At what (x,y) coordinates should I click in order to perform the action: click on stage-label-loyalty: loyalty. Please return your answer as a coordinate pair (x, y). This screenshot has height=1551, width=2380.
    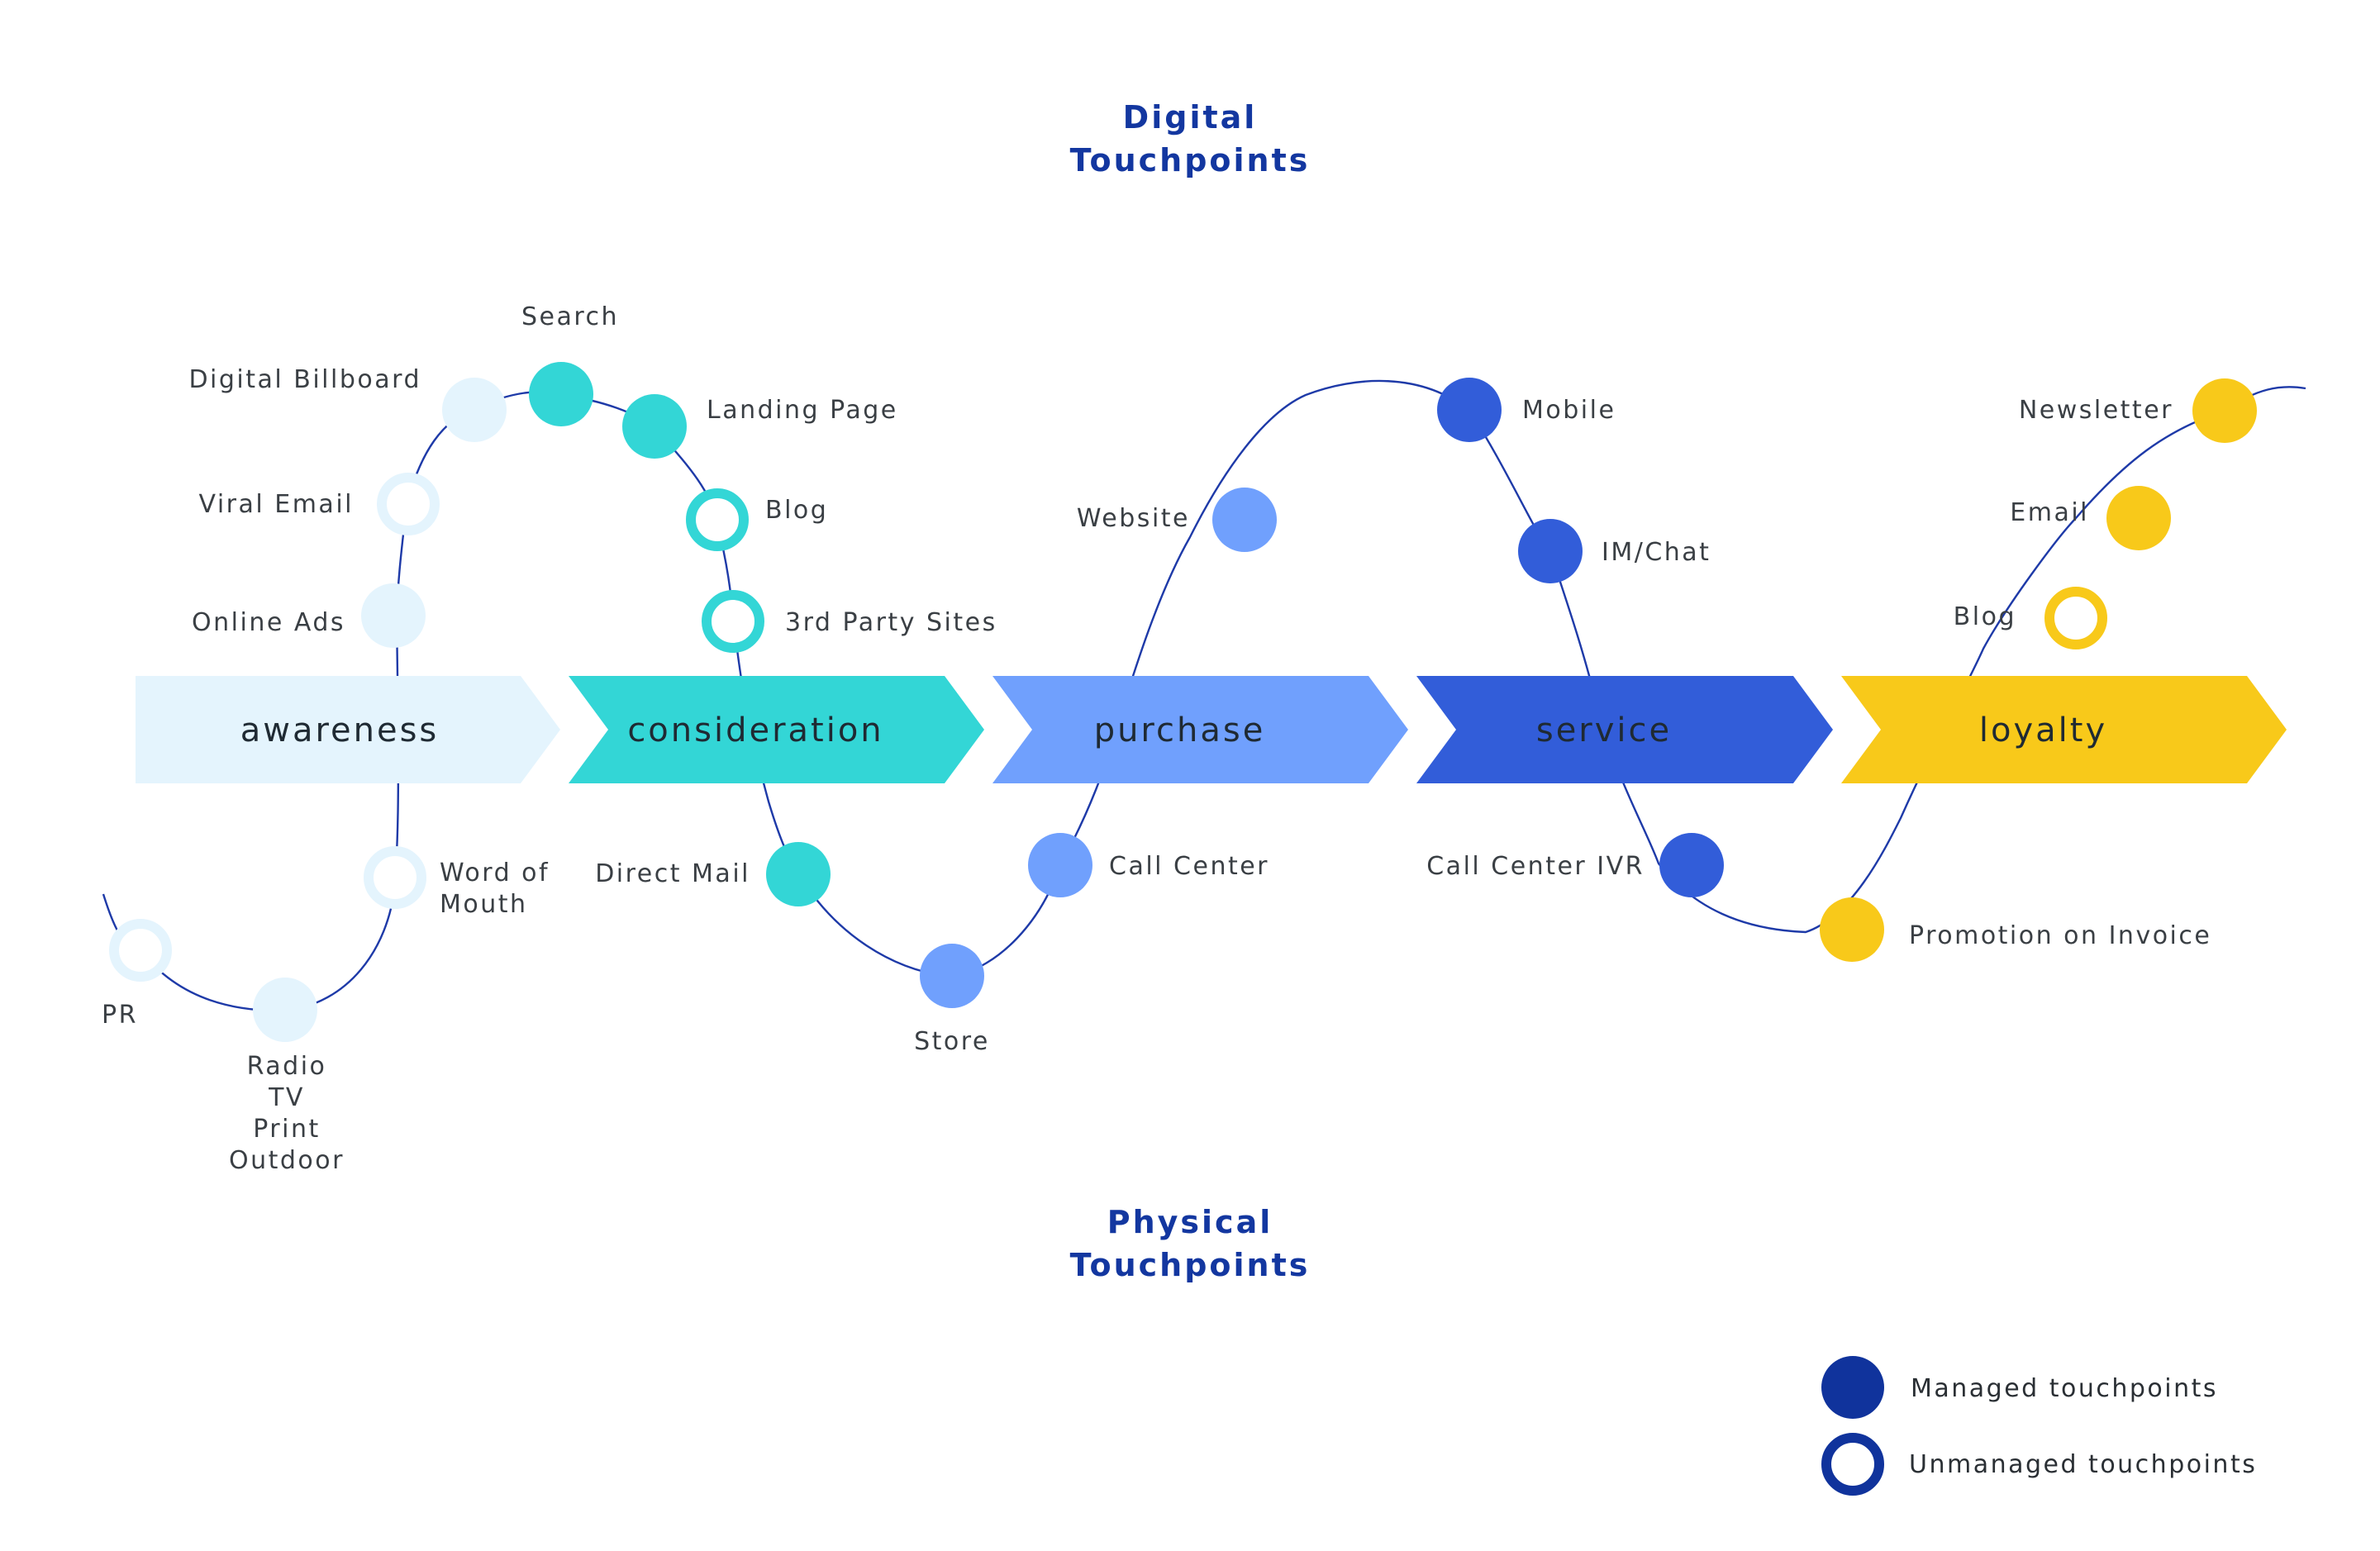
    Looking at the image, I should click on (2043, 730).